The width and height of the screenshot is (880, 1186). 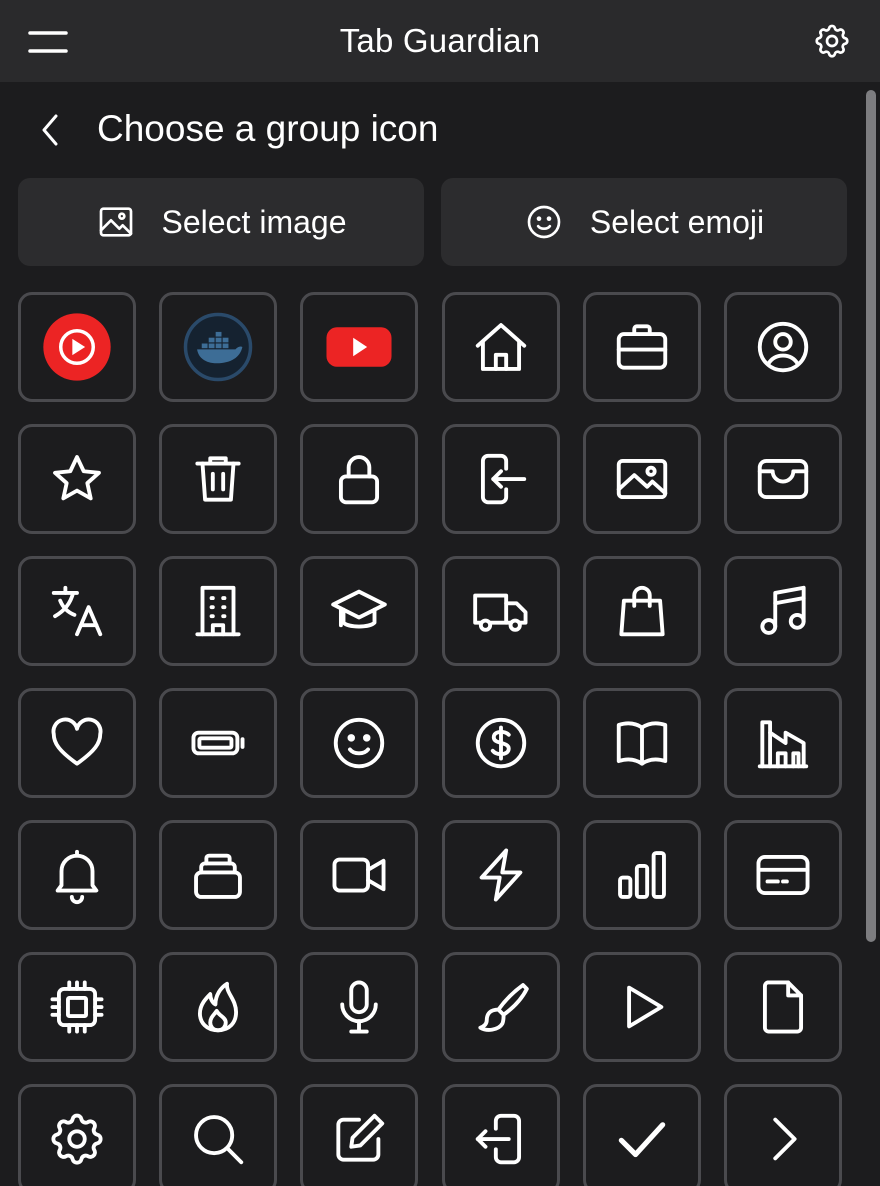 I want to click on user-circle-icon, so click(x=783, y=347).